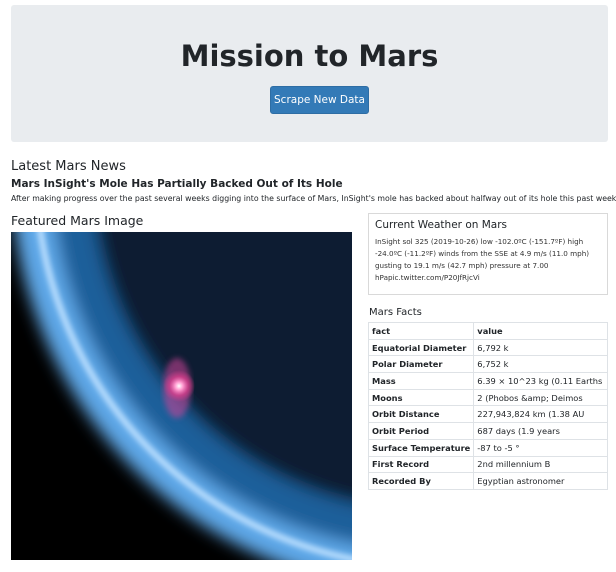 This screenshot has width=616, height=572. I want to click on fact-label: Orbit Period, so click(421, 431).